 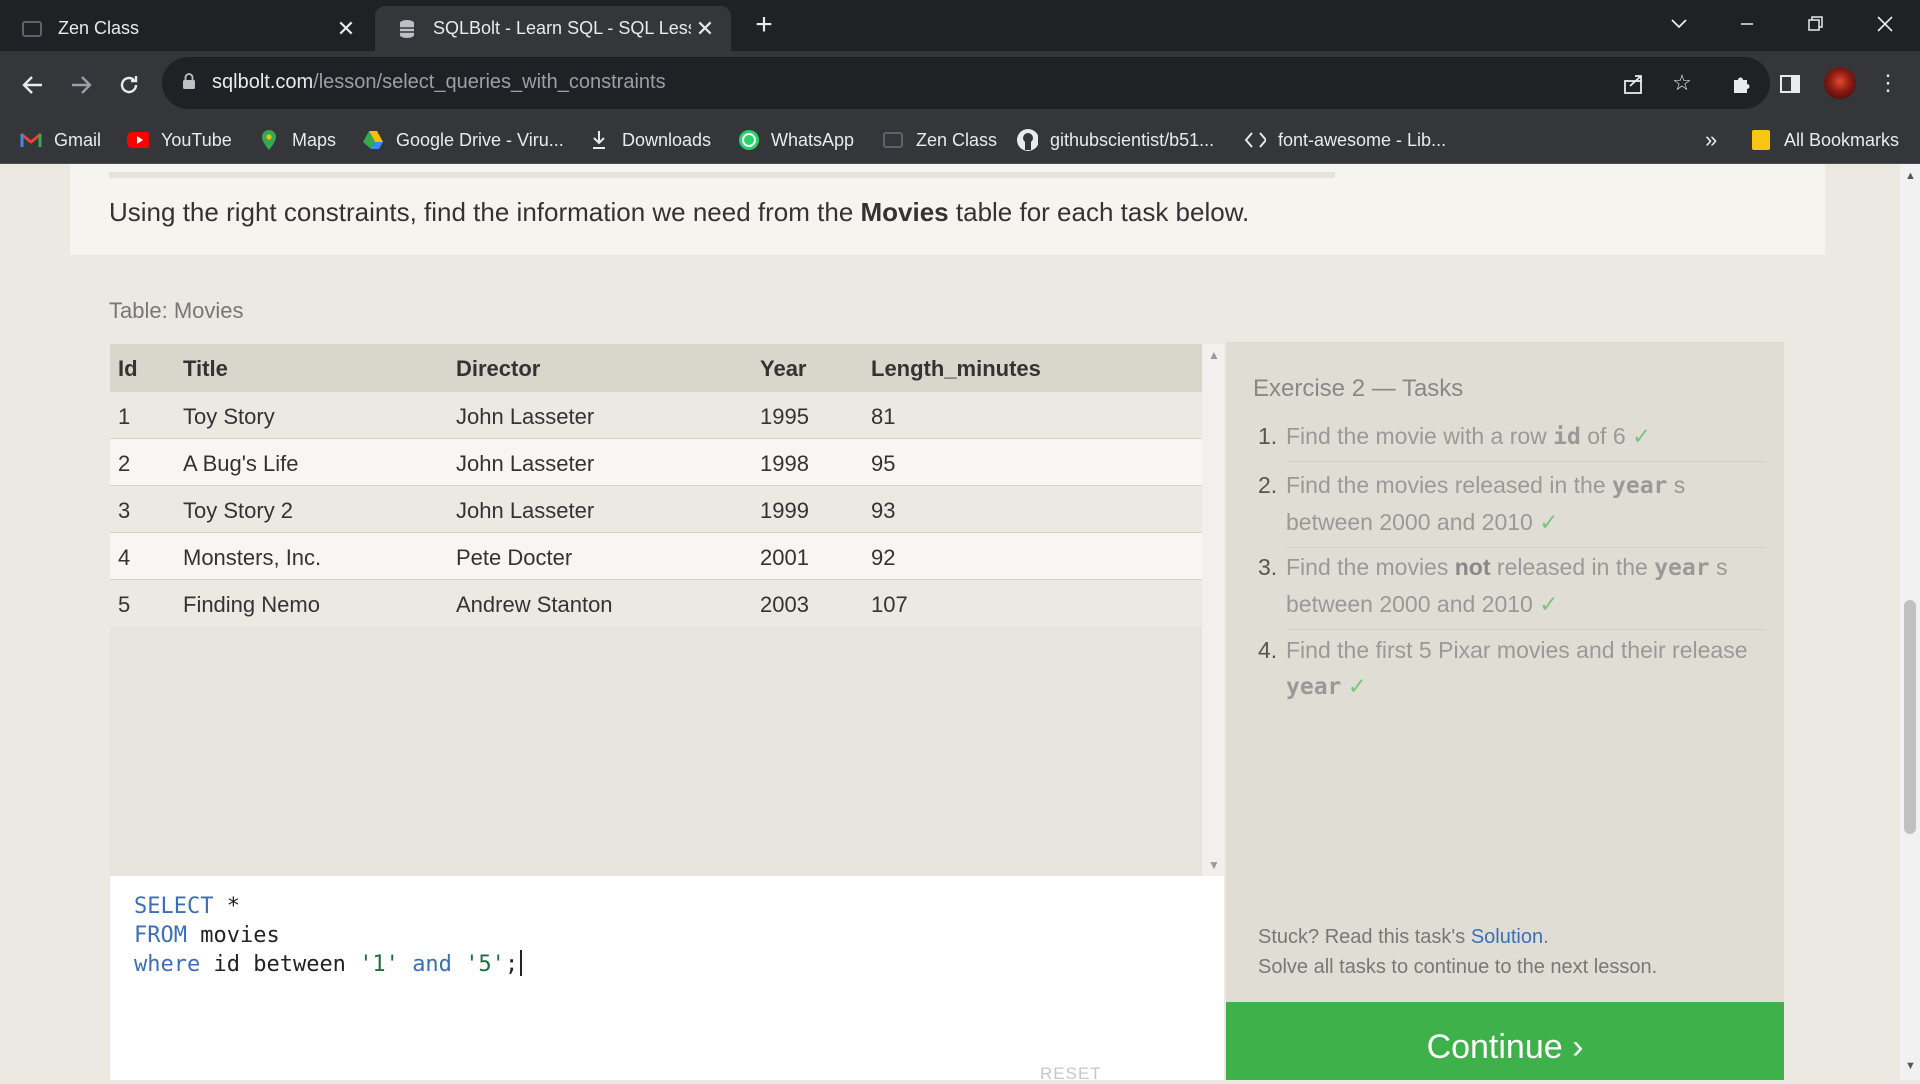 I want to click on zen-class-icon, so click(x=893, y=140).